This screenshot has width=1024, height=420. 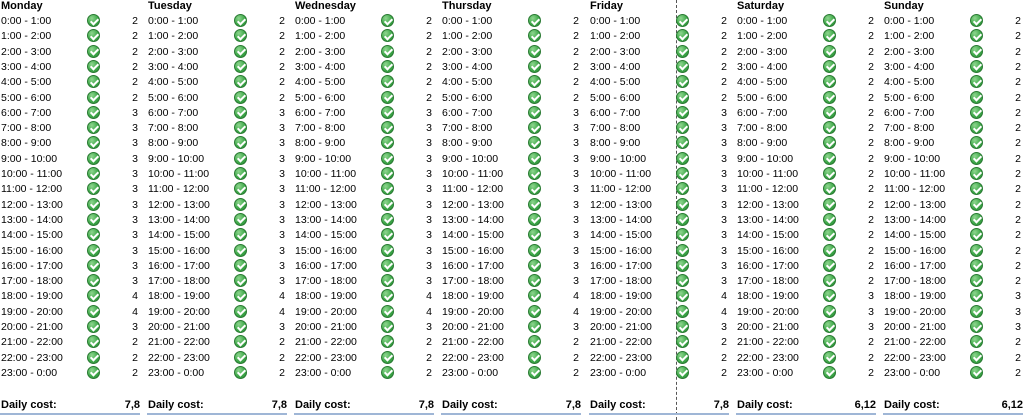 I want to click on daily-cost-row: Daily cost: 7,8, so click(x=217, y=406).